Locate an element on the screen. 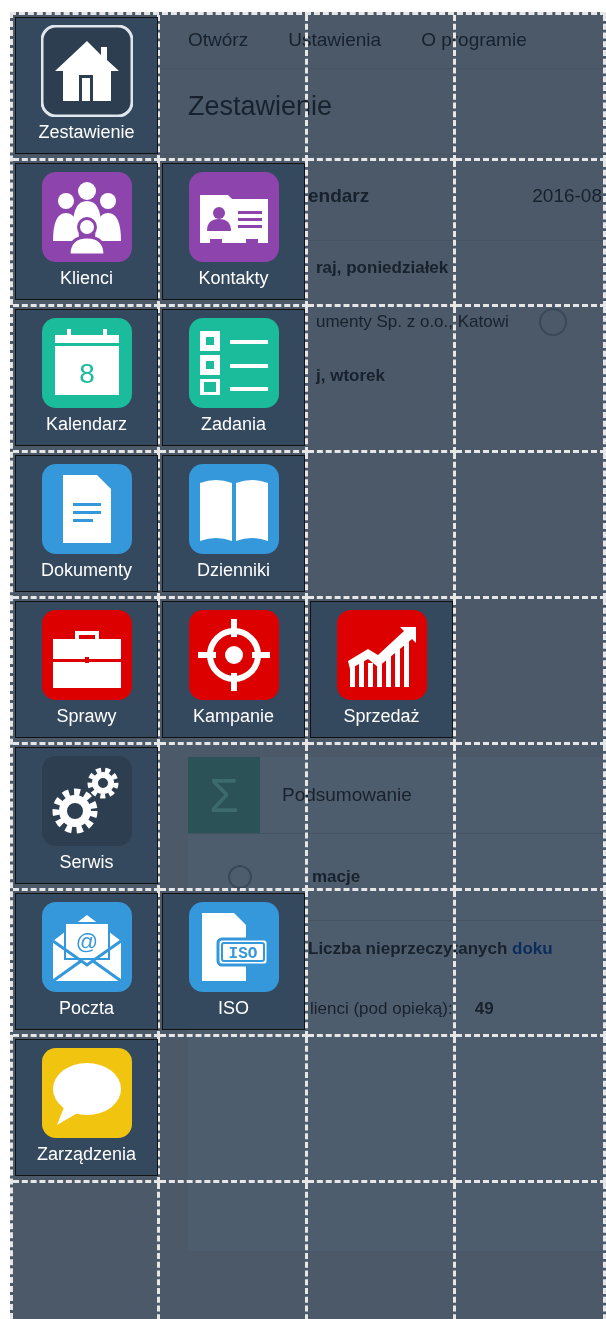 This screenshot has height=1319, width=606. app-tile: ISO ISO is located at coordinates (233, 961).